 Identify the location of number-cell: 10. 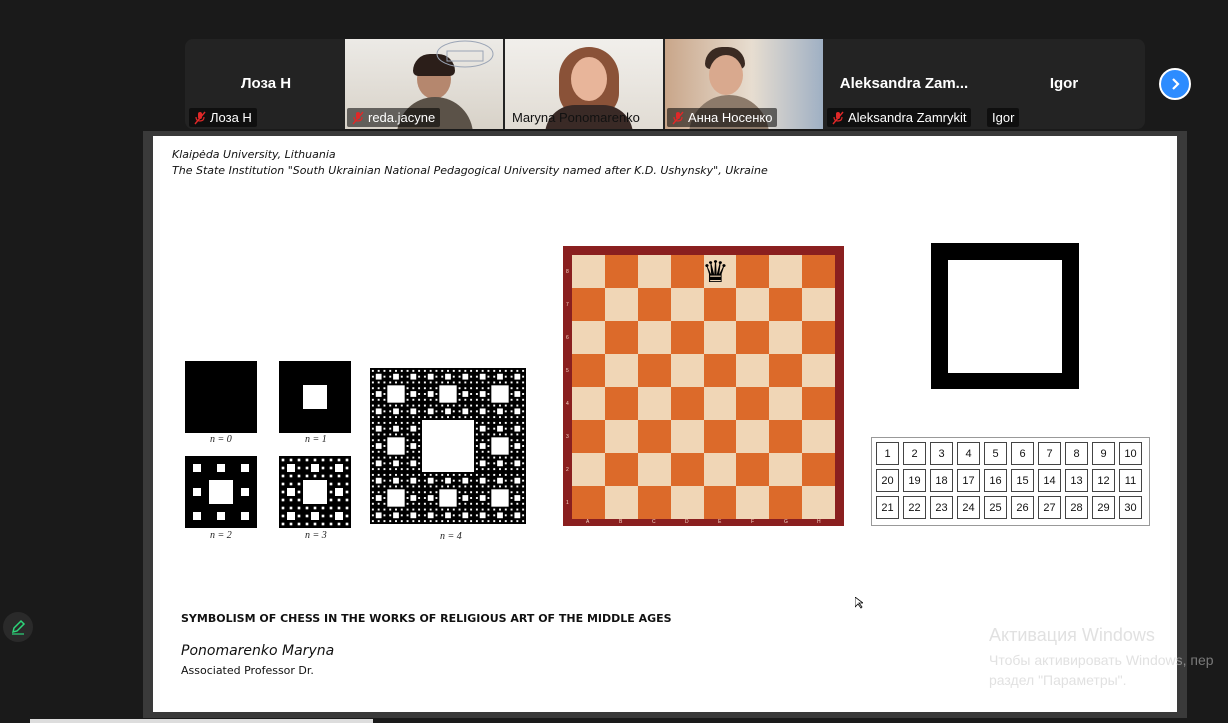
(1130, 453).